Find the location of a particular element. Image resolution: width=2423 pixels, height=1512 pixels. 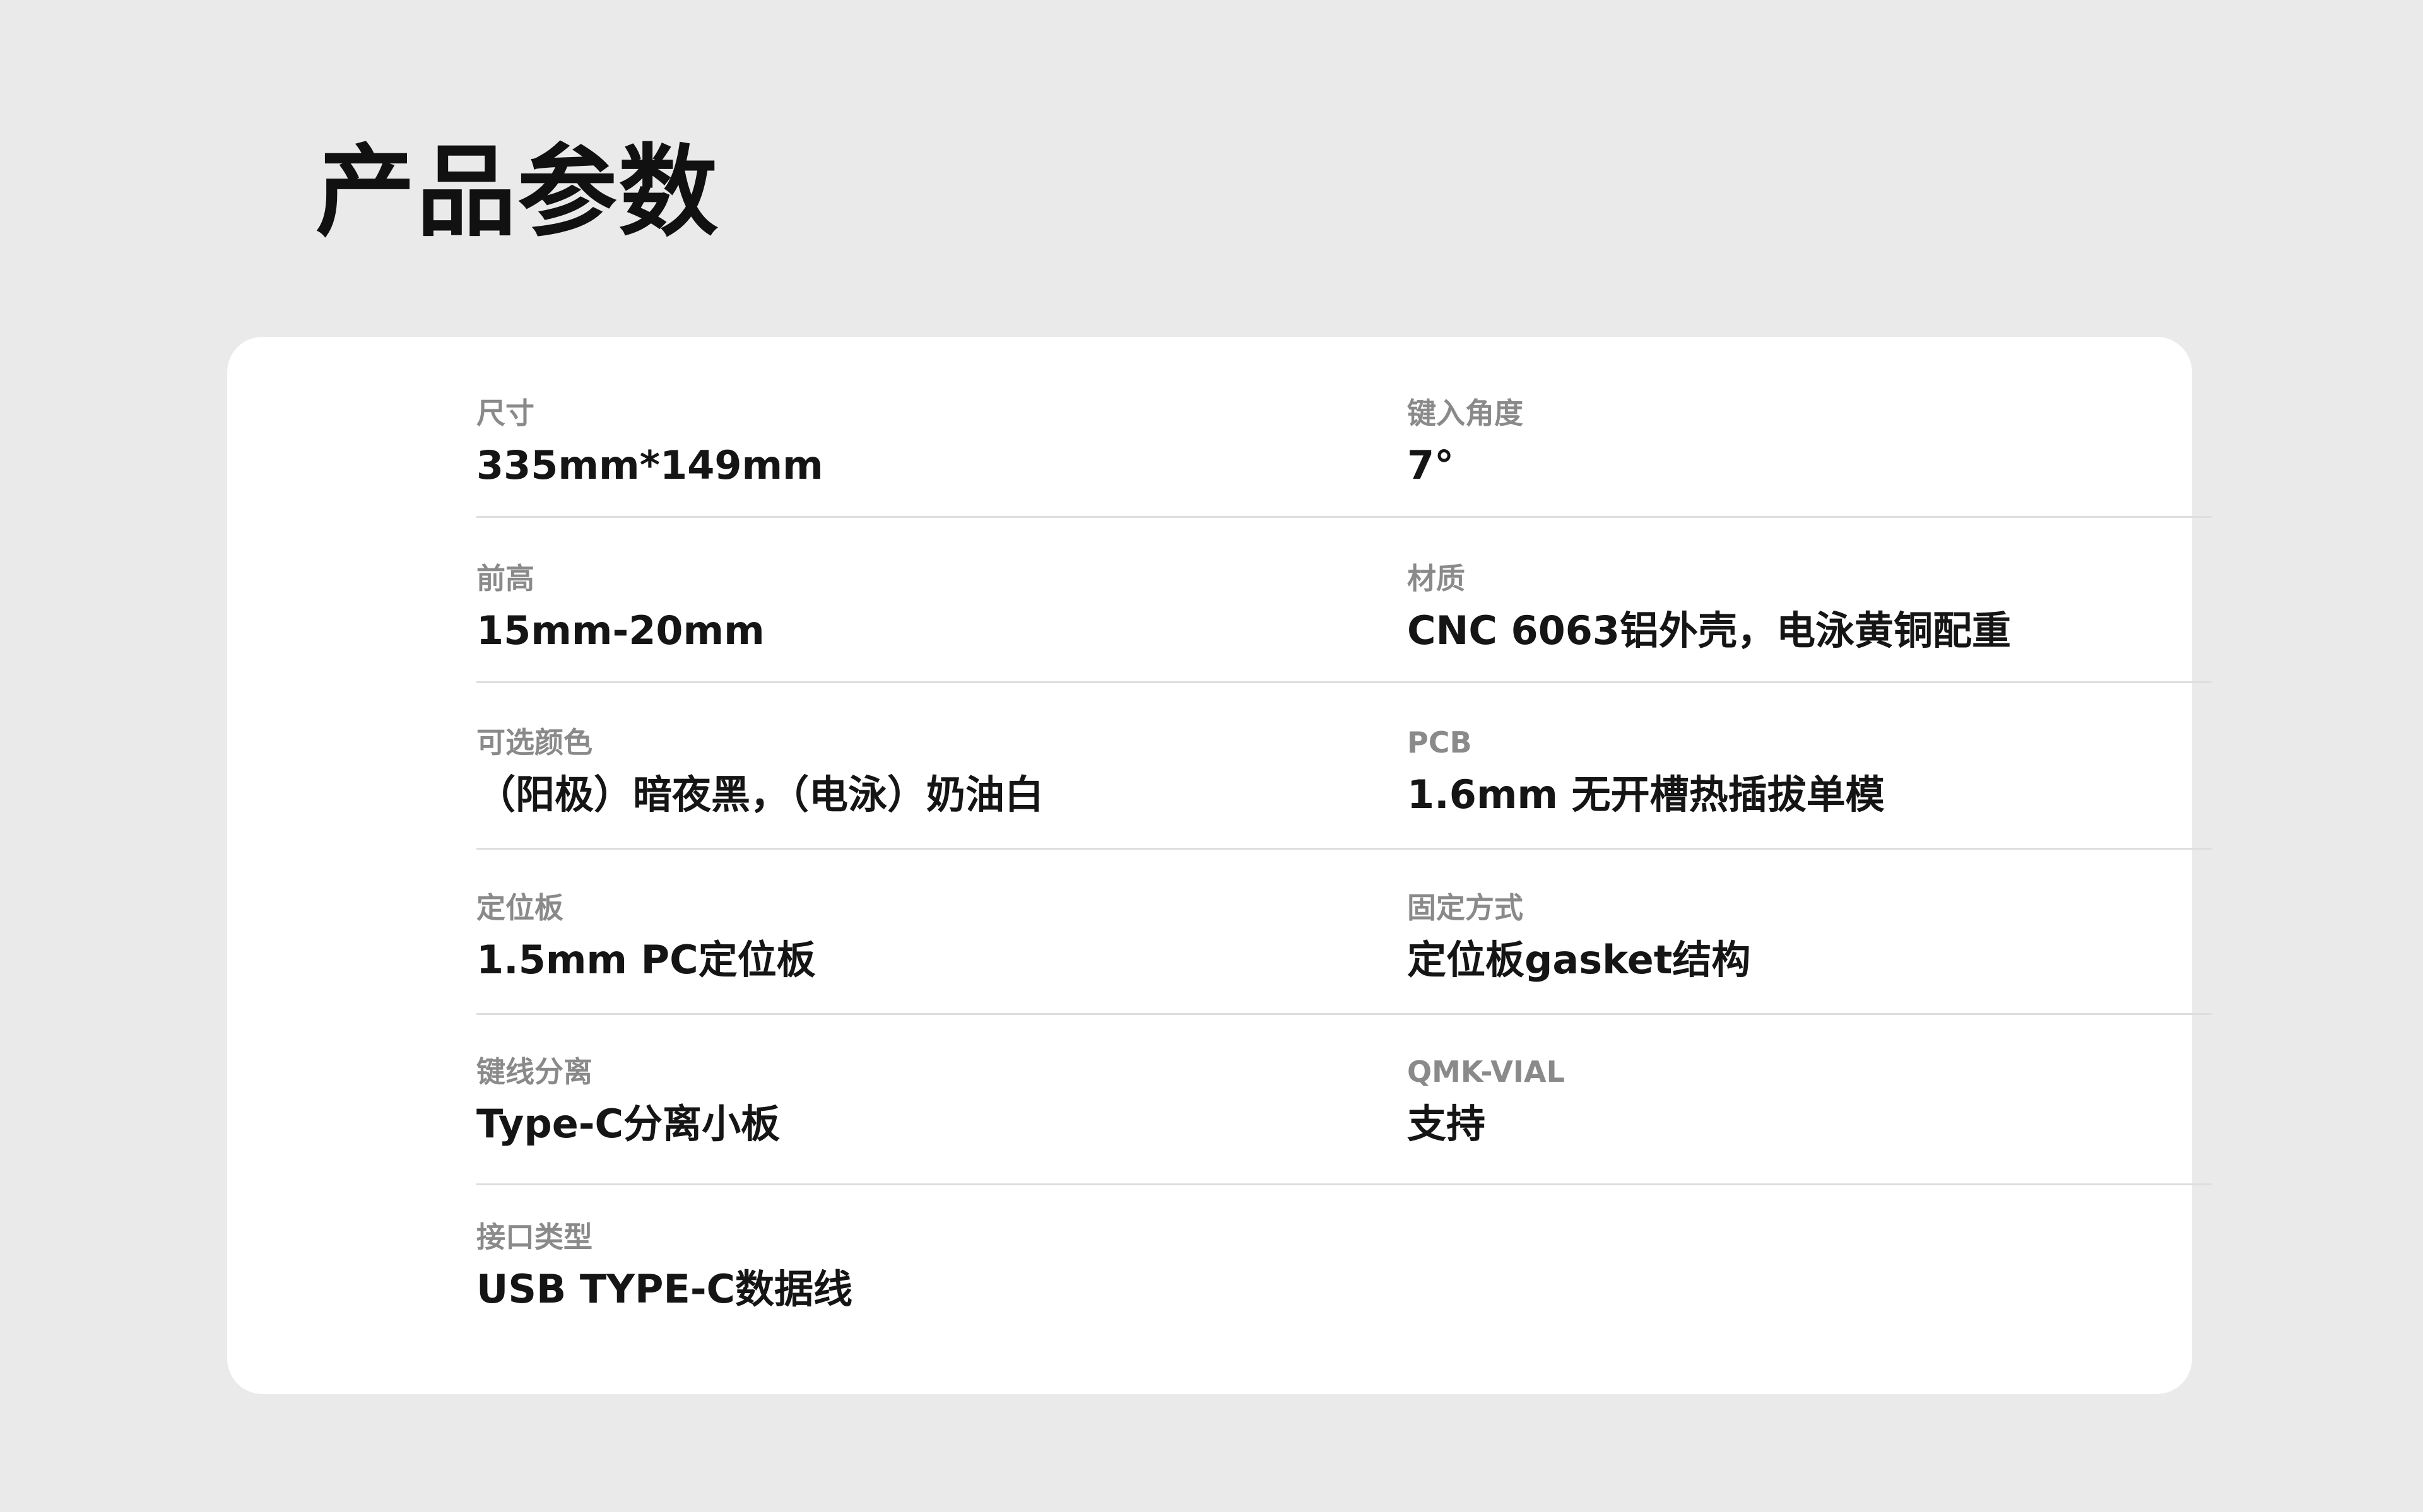

spec-item-colors: 可选颜色 （阳极）暗夜黑，（电泳）奶油白 is located at coordinates (760, 771).